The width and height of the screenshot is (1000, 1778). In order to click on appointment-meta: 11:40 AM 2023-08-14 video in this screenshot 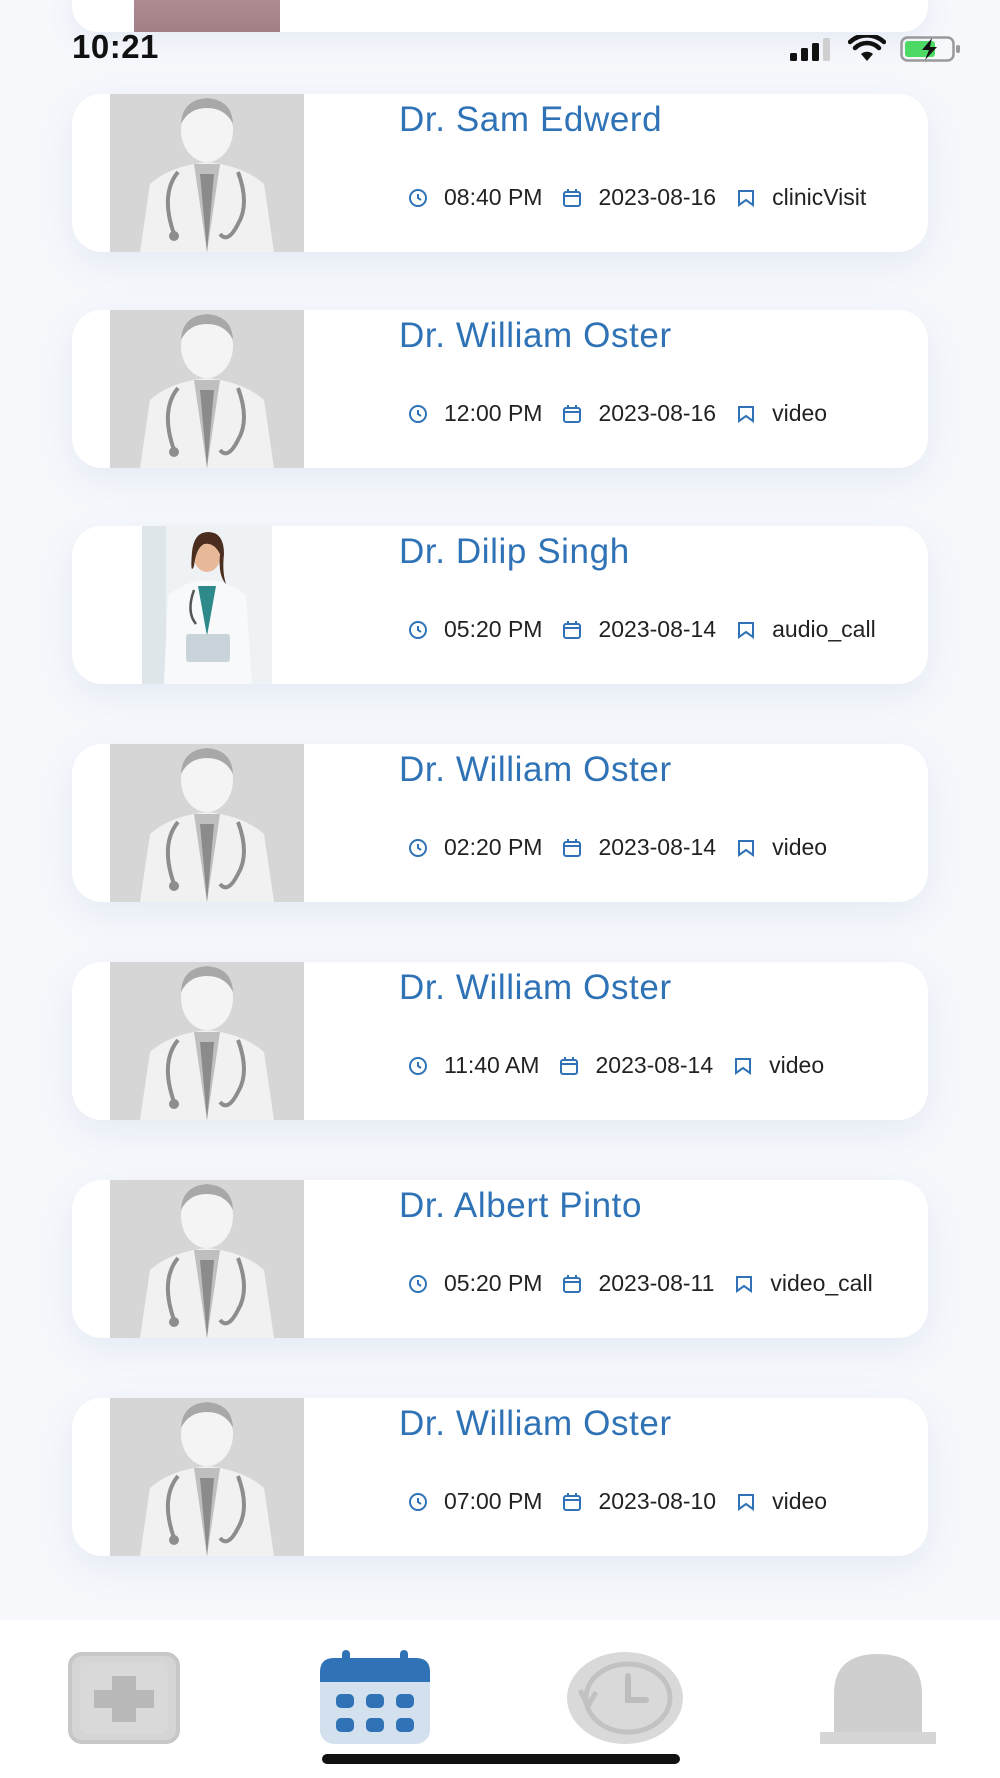, I will do `click(624, 1065)`.